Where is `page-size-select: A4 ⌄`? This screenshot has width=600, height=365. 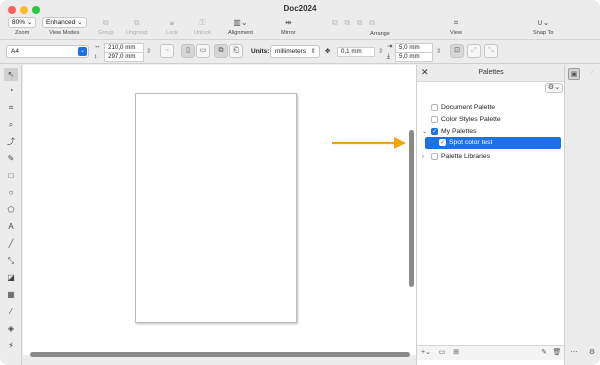 page-size-select: A4 ⌄ is located at coordinates (47, 51).